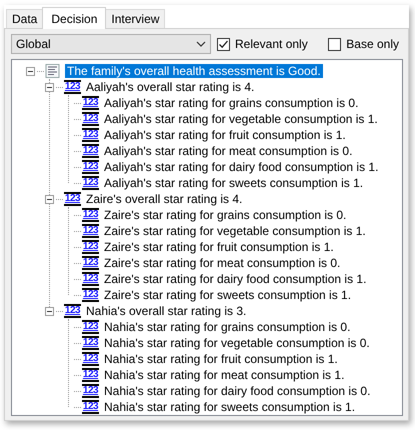 The height and width of the screenshot is (430, 415). What do you see at coordinates (227, 327) in the screenshot?
I see `tree-item: Nahia's star rating for grains consumption is 0.` at bounding box center [227, 327].